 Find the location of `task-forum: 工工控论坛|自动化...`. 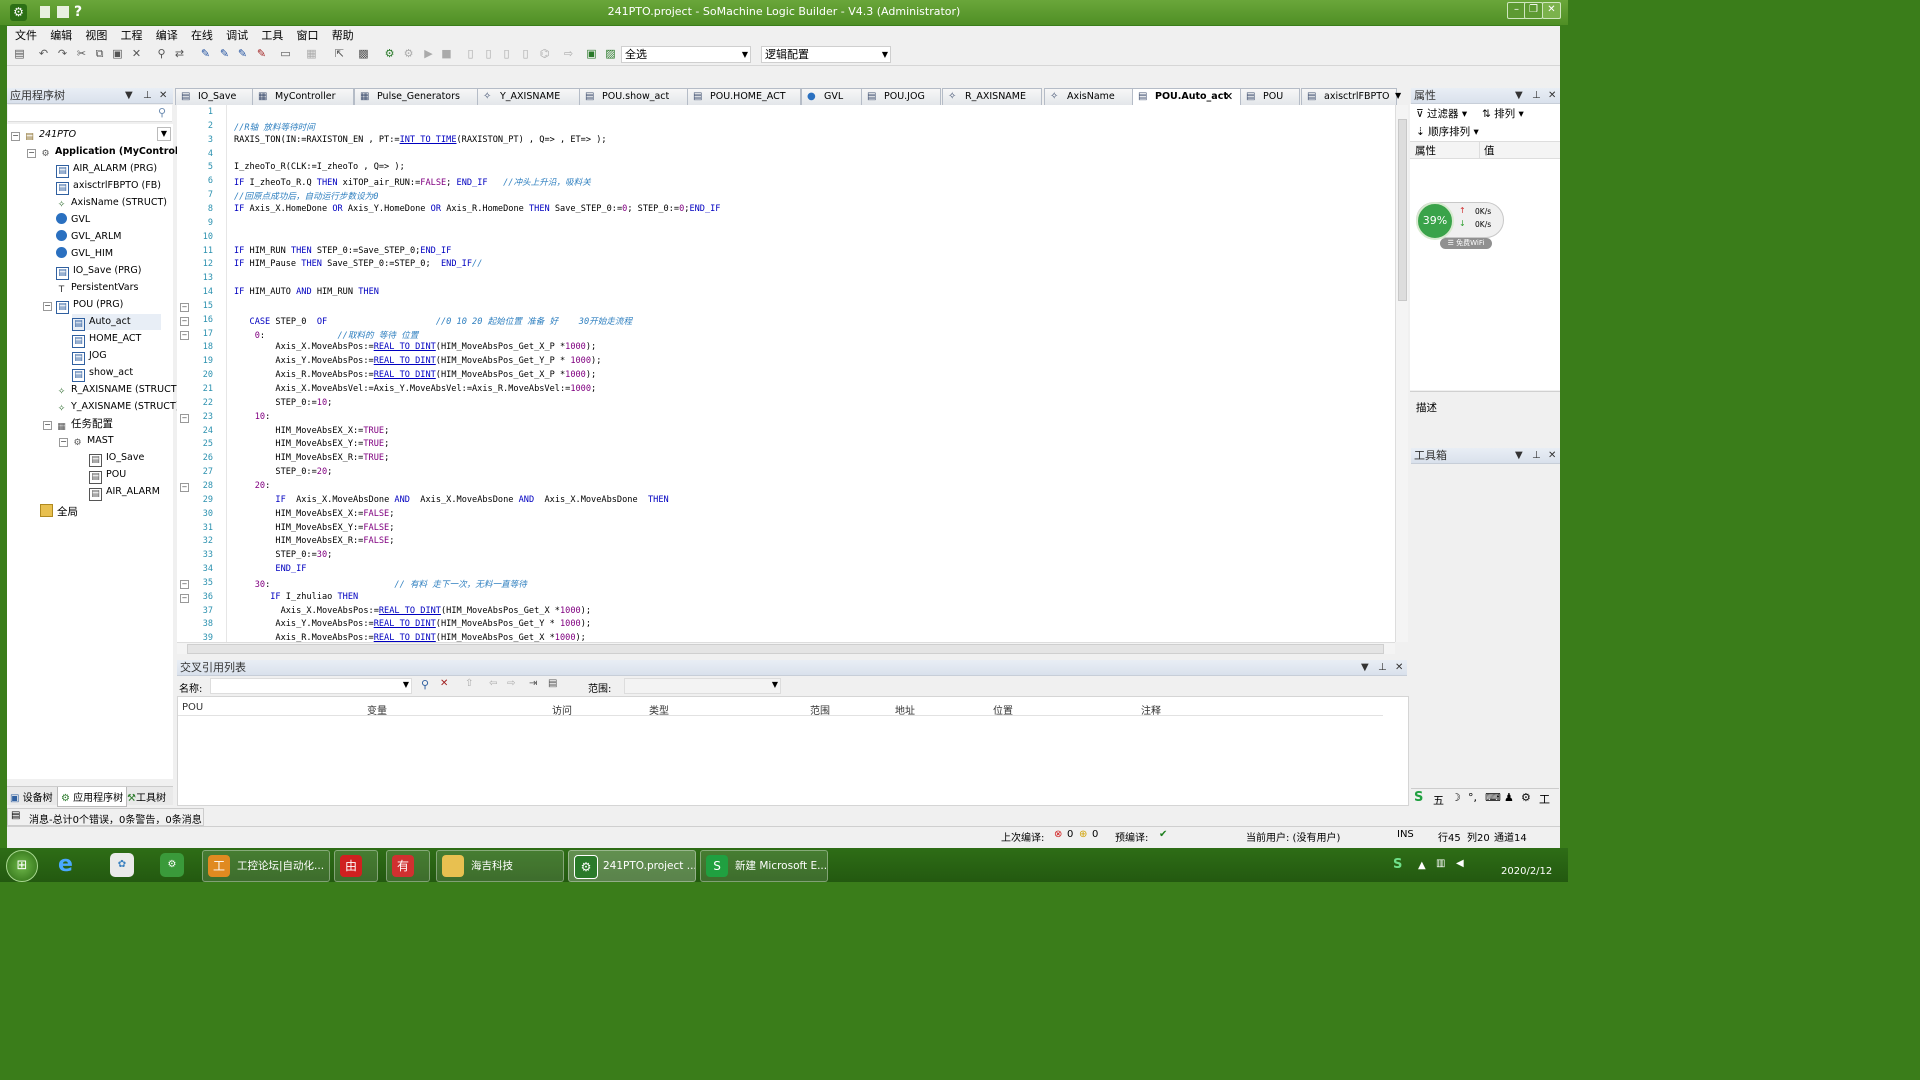

task-forum: 工工控论坛|自动化... is located at coordinates (266, 866).